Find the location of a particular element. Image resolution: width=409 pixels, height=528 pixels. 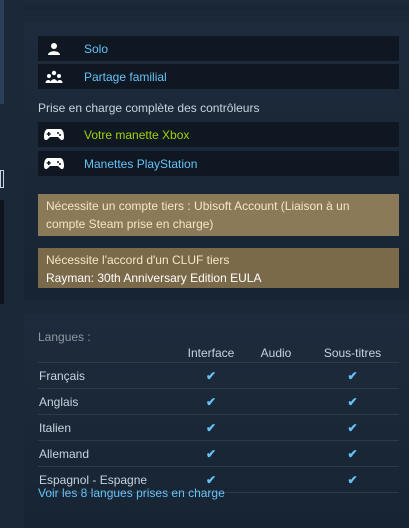

all-languages-link: Voir les 8 langues prises en charge is located at coordinates (131, 493).